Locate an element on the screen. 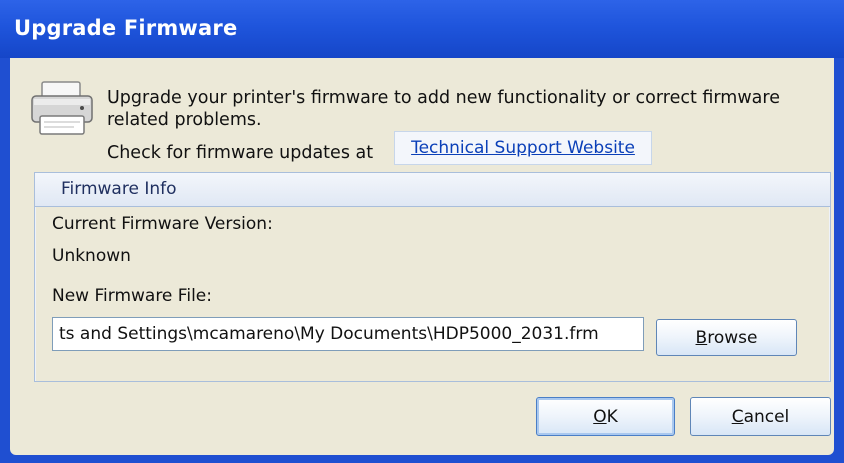 Image resolution: width=844 pixels, height=463 pixels. firmware-info-title: Firmware Info is located at coordinates (119, 189).